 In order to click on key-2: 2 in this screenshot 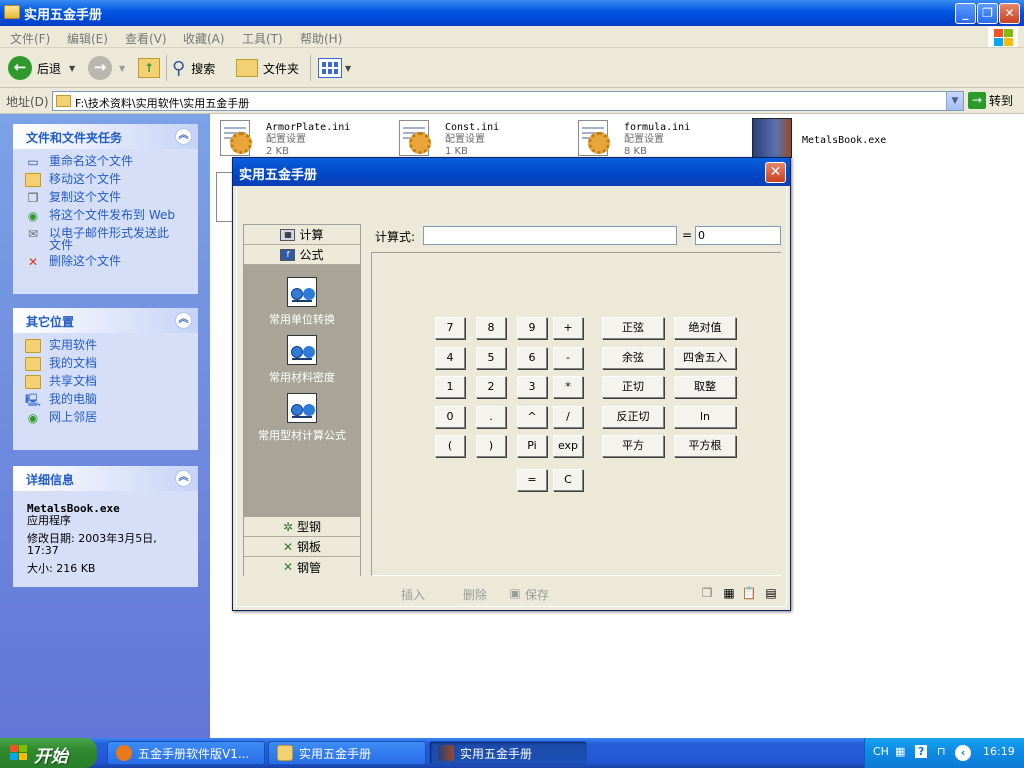, I will do `click(491, 387)`.